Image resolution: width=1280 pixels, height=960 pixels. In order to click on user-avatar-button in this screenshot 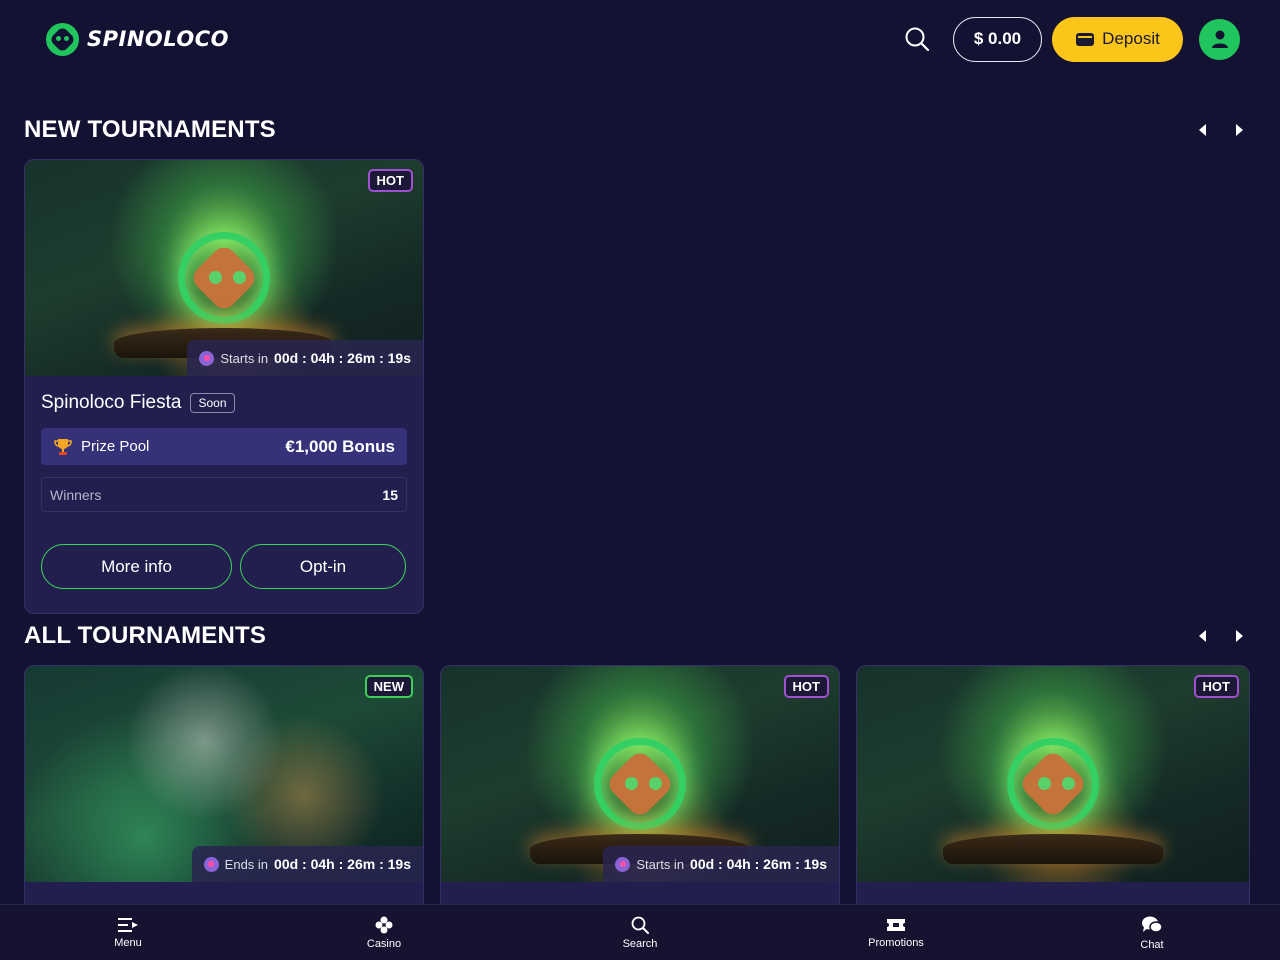, I will do `click(1219, 39)`.